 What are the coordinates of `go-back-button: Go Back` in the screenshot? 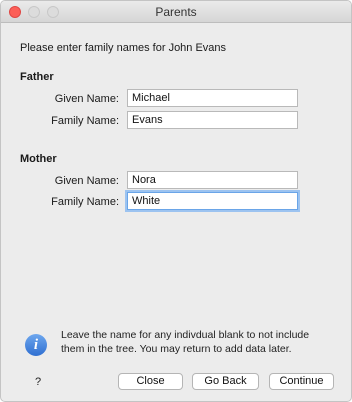 It's located at (225, 381).